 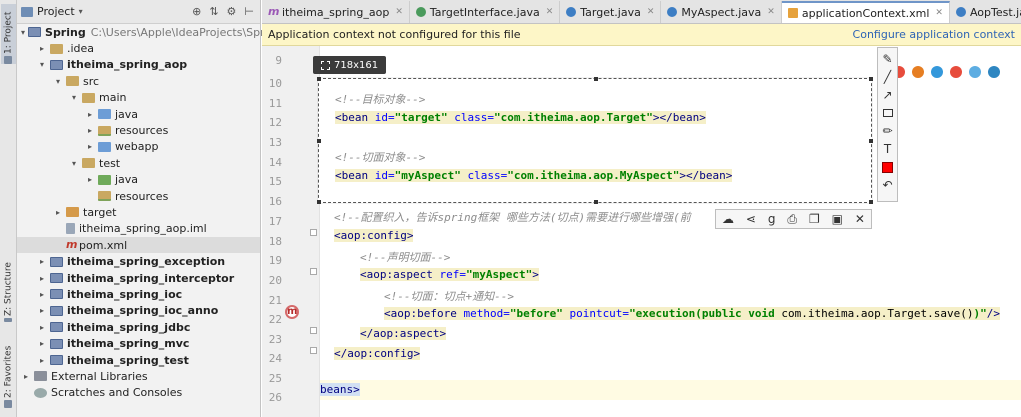 What do you see at coordinates (772, 219) in the screenshot?
I see `search-engine-icon: g` at bounding box center [772, 219].